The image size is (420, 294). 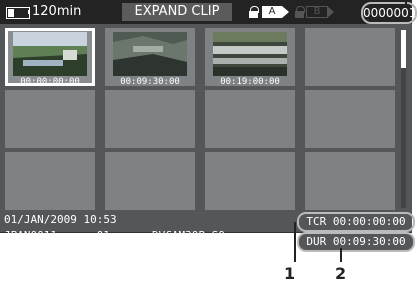 What do you see at coordinates (317, 12) in the screenshot?
I see `media-slot-b: B` at bounding box center [317, 12].